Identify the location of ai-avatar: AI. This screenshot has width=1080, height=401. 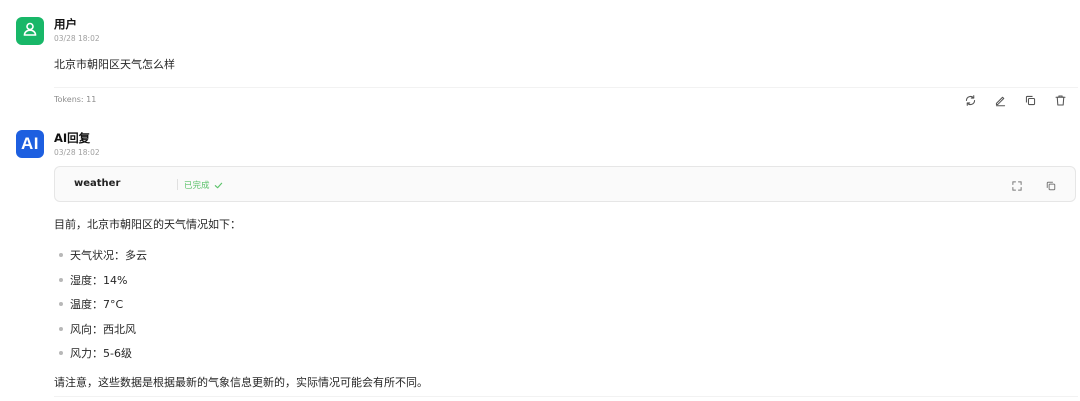
(30, 144).